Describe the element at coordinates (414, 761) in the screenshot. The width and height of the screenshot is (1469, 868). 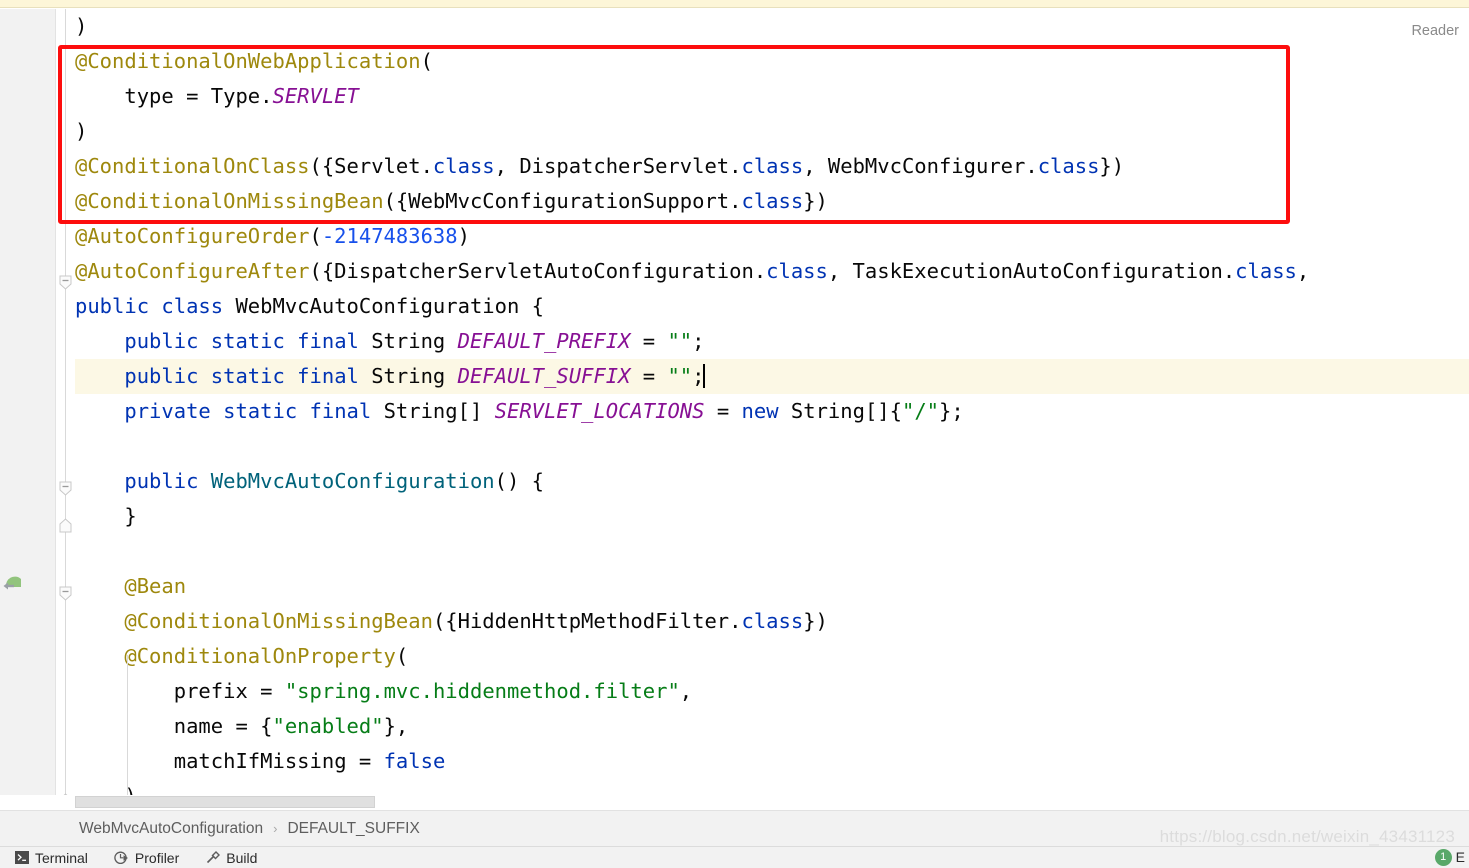
I see `code-token: false` at that location.